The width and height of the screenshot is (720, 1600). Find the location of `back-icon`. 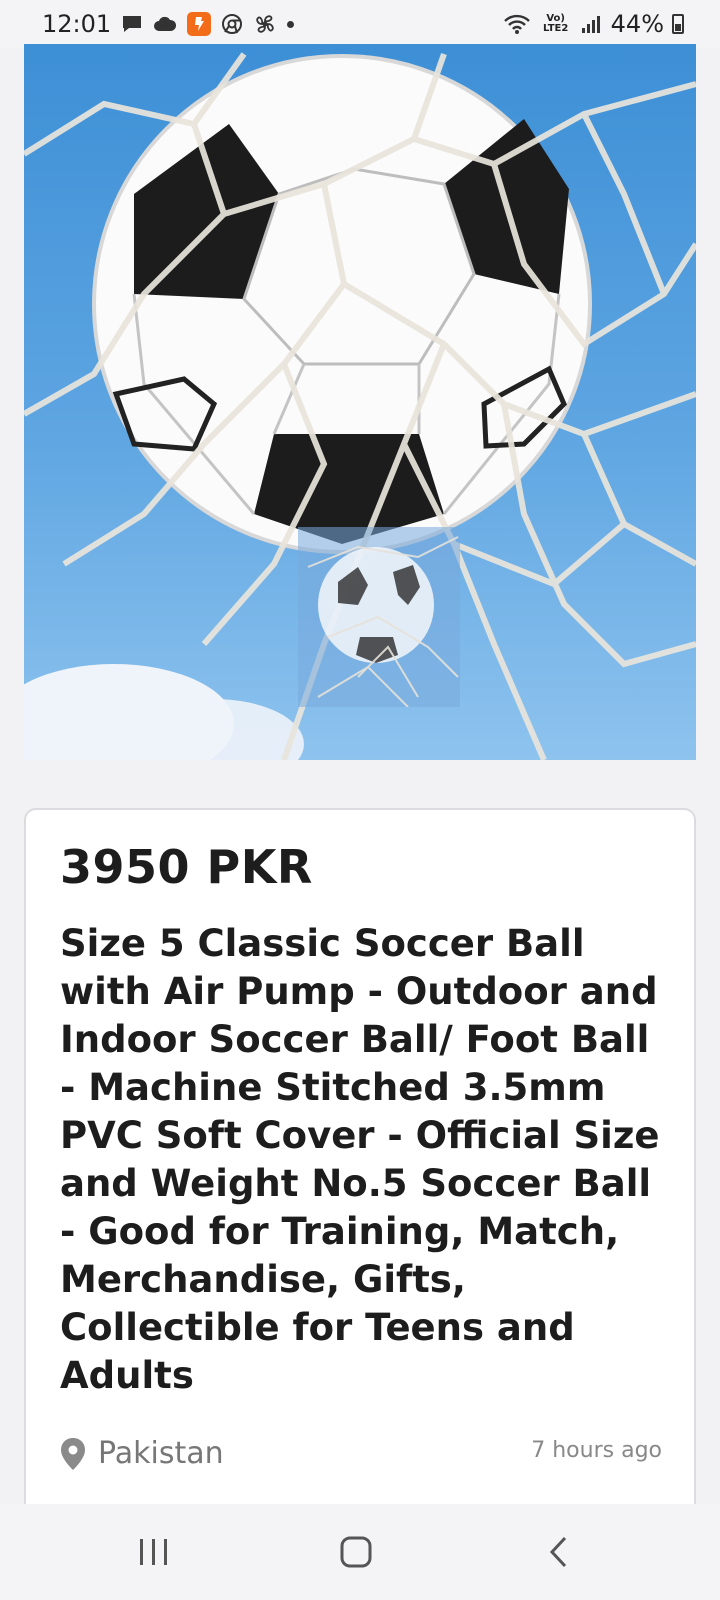

back-icon is located at coordinates (558, 1554).